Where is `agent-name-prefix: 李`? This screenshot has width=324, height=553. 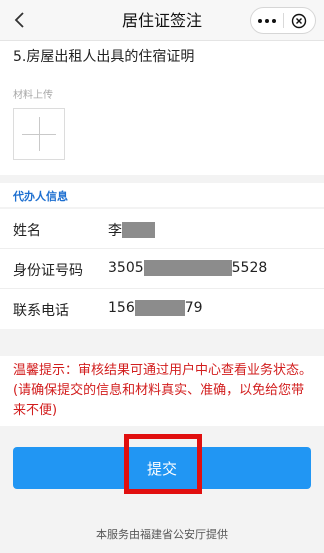
agent-name-prefix: 李 is located at coordinates (115, 231).